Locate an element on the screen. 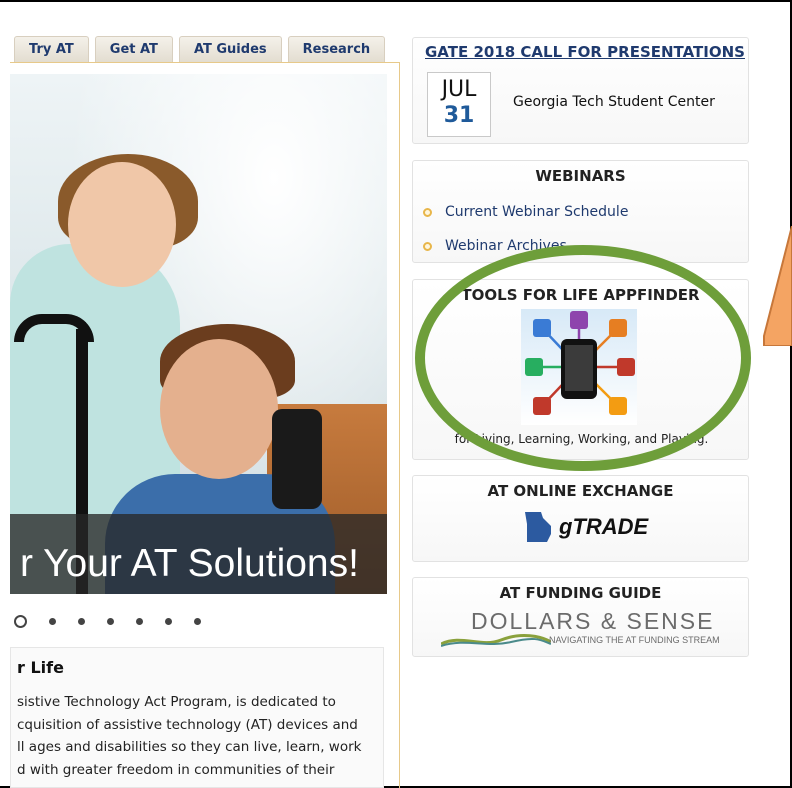  hero-wheelchair-headrest is located at coordinates (297, 459).